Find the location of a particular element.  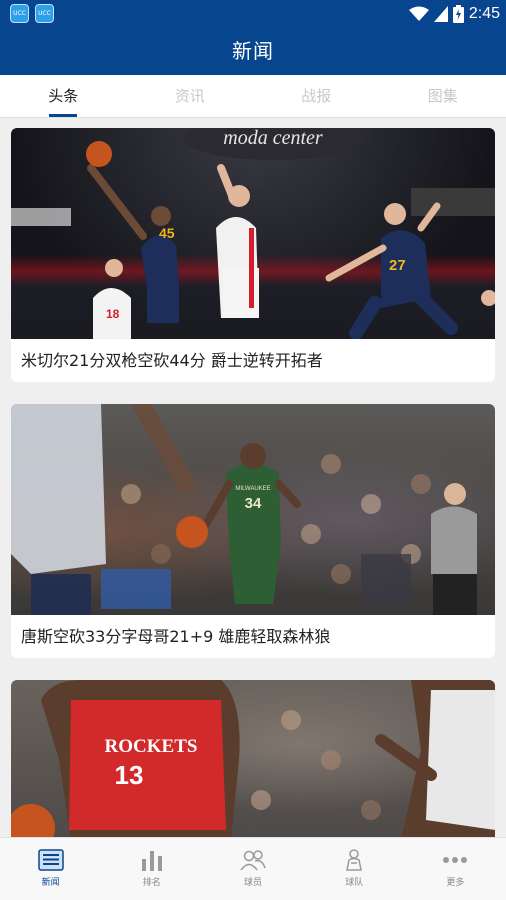

app-header: 新闻 is located at coordinates (253, 51).